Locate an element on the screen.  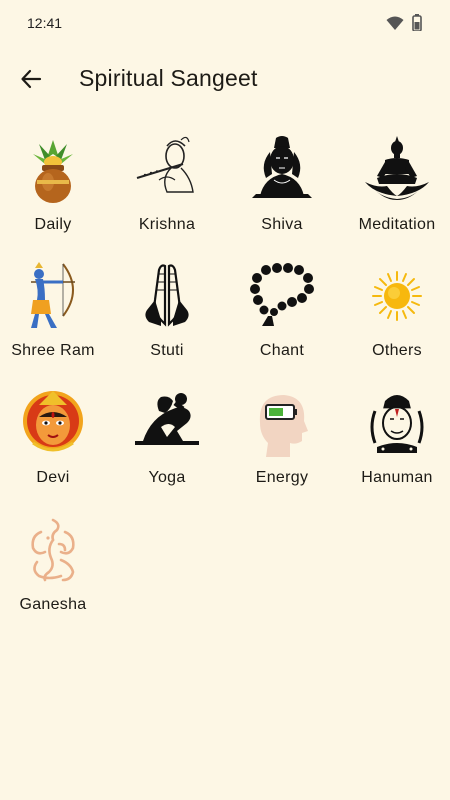
back-button is located at coordinates (31, 81).